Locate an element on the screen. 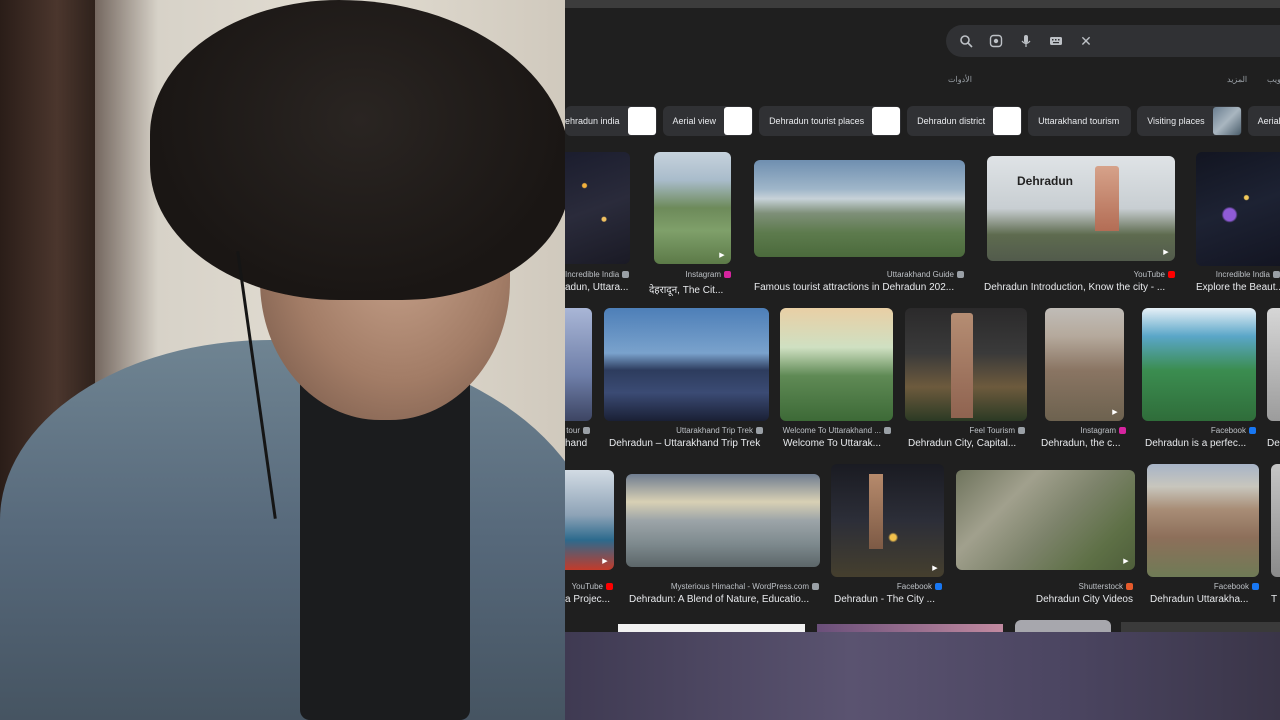  result-source: Uttarakhand Guide is located at coordinates (925, 274).